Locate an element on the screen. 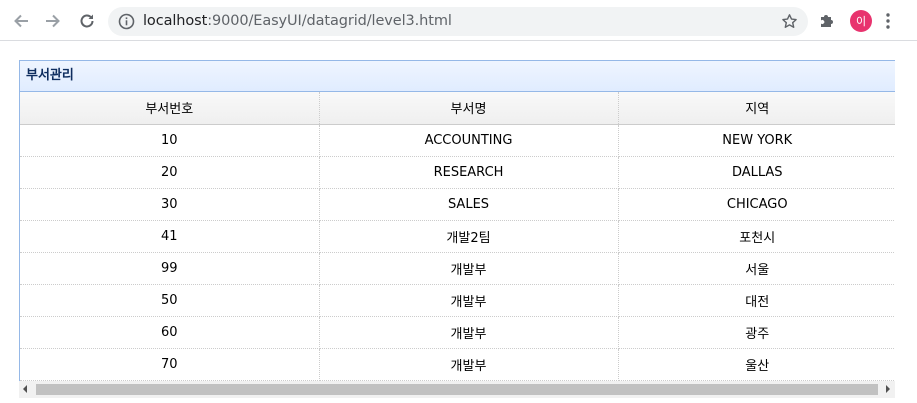 The width and height of the screenshot is (917, 403). reload-icon is located at coordinates (87, 21).